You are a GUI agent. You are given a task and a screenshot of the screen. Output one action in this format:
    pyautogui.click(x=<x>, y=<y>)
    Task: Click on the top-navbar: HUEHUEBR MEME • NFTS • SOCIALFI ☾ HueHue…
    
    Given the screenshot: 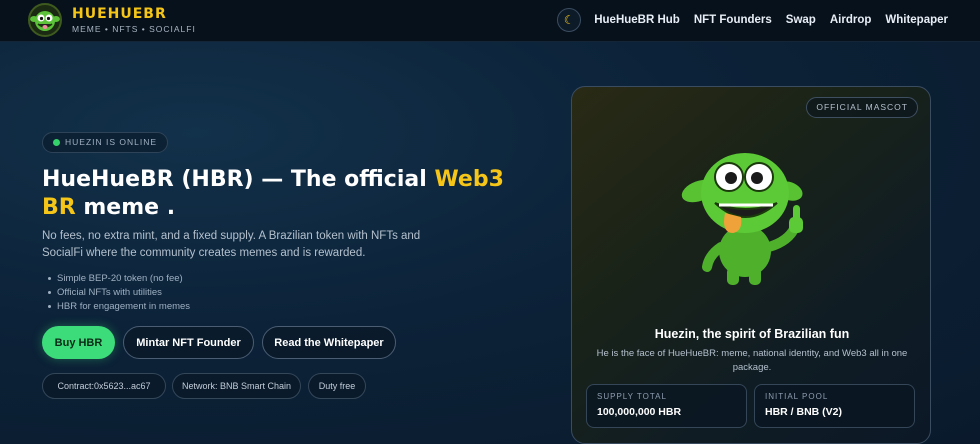 What is the action you would take?
    pyautogui.click(x=490, y=21)
    